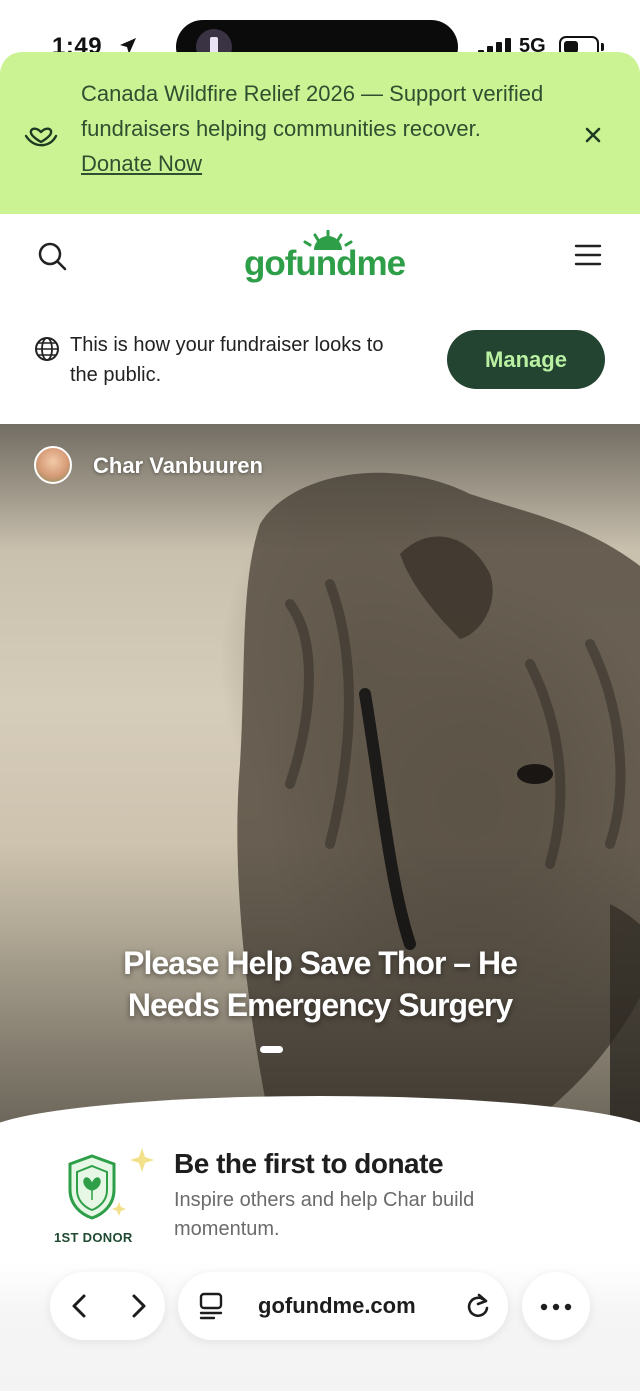 The height and width of the screenshot is (1391, 640). I want to click on reload-icon, so click(478, 1306).